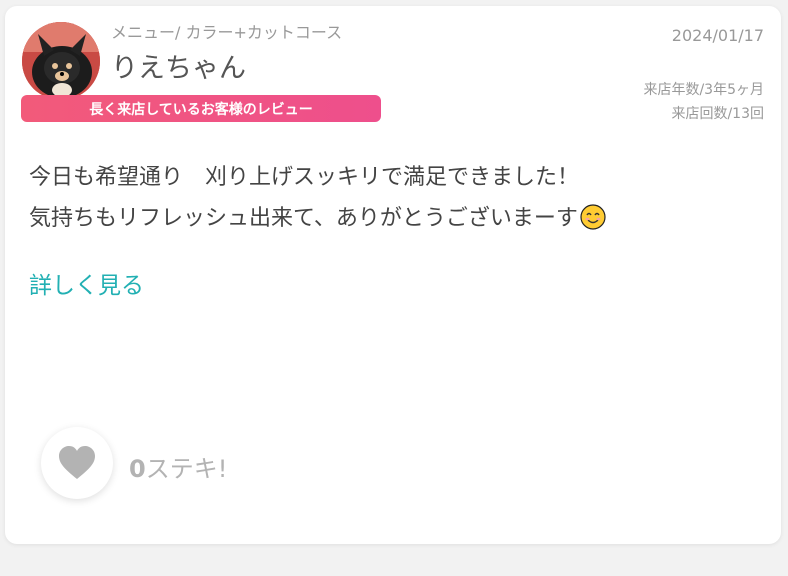 This screenshot has height=576, width=788. What do you see at coordinates (303, 218) in the screenshot?
I see `review-body-line: 気持ちもリフレッシュ出来て、ありがとうございまーす` at bounding box center [303, 218].